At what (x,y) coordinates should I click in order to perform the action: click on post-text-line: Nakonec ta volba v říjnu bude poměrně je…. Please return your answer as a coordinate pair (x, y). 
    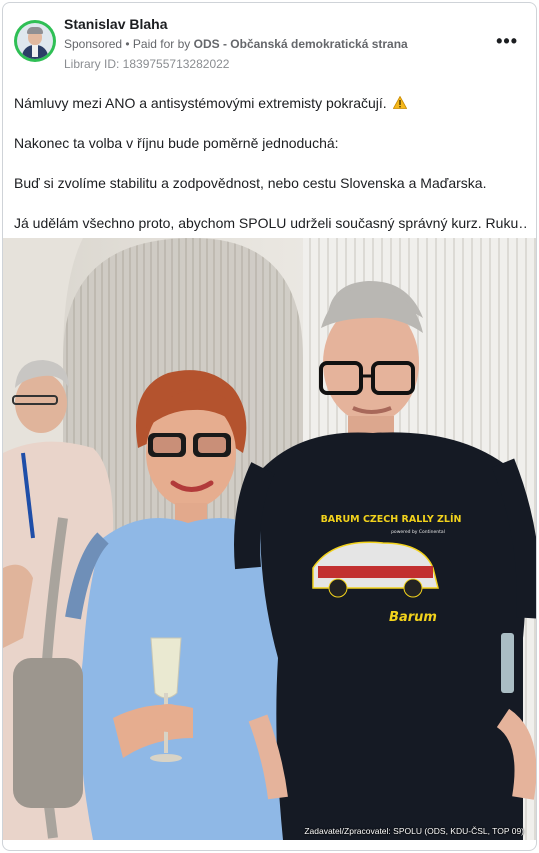
    Looking at the image, I should click on (271, 143).